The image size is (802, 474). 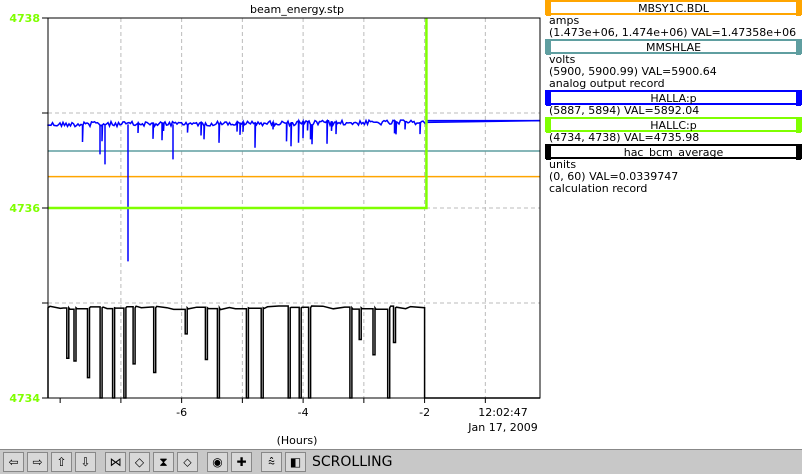 I want to click on legend-entry-HALLC:p: HALLC:p, so click(x=673, y=125).